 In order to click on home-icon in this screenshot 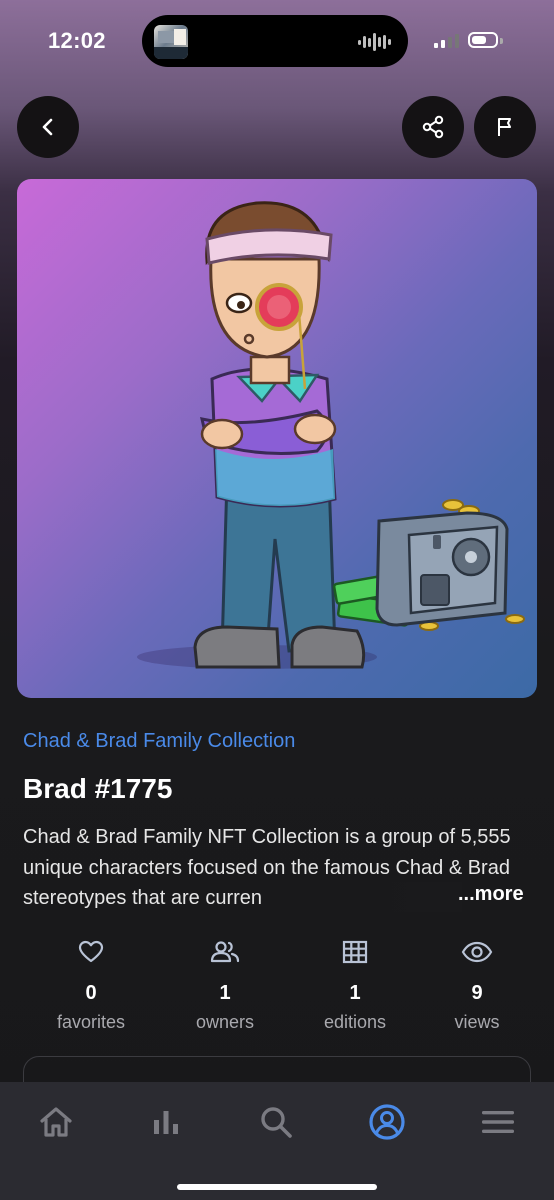, I will do `click(56, 1122)`.